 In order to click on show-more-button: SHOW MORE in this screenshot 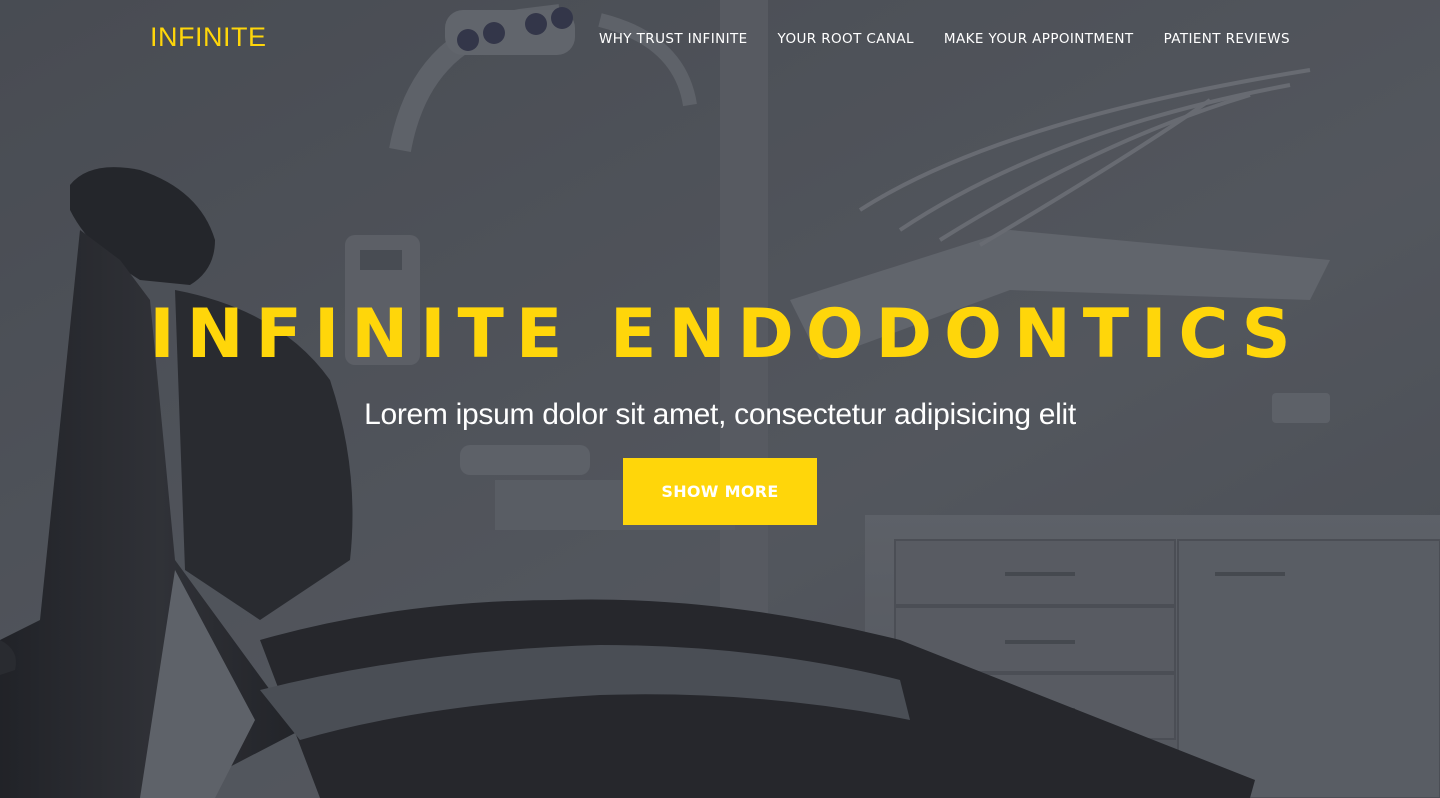, I will do `click(720, 491)`.